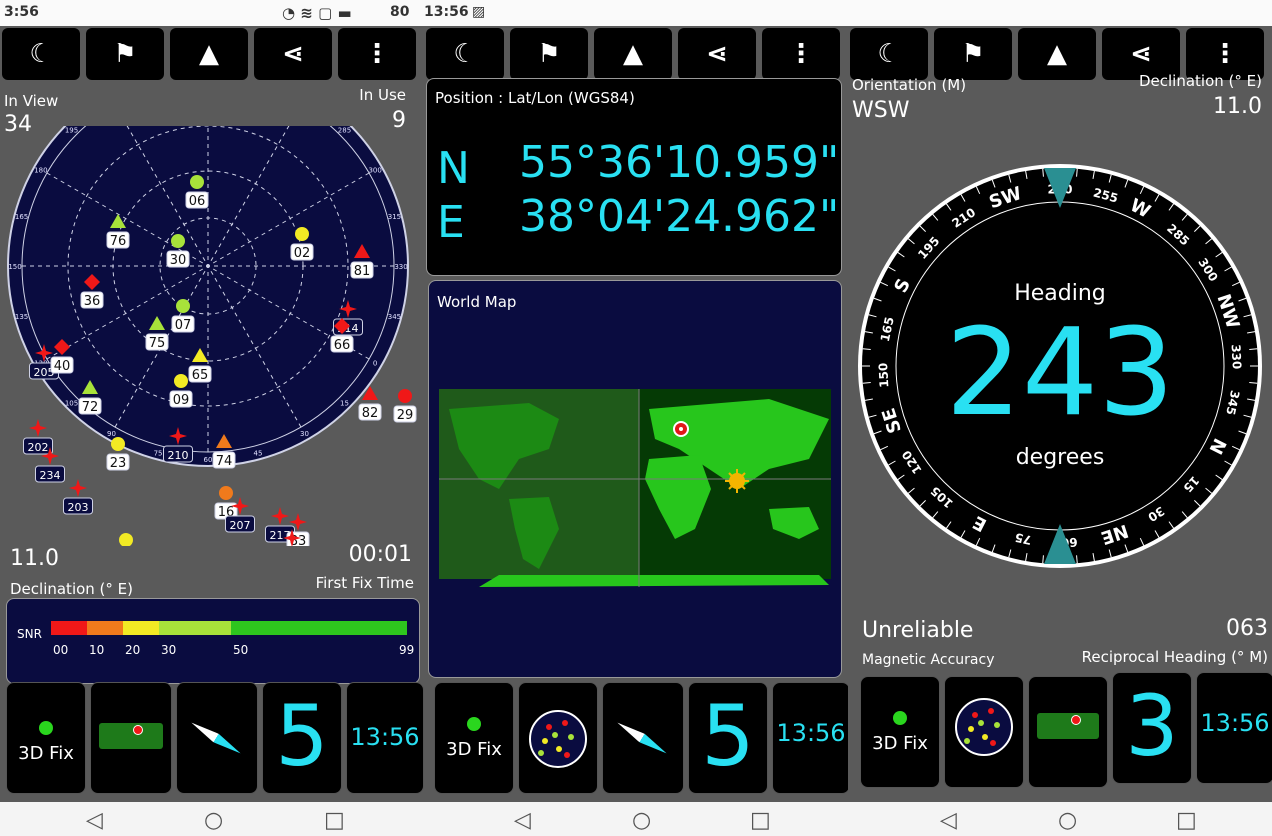  I want to click on heading-value: 243, so click(1059, 373).